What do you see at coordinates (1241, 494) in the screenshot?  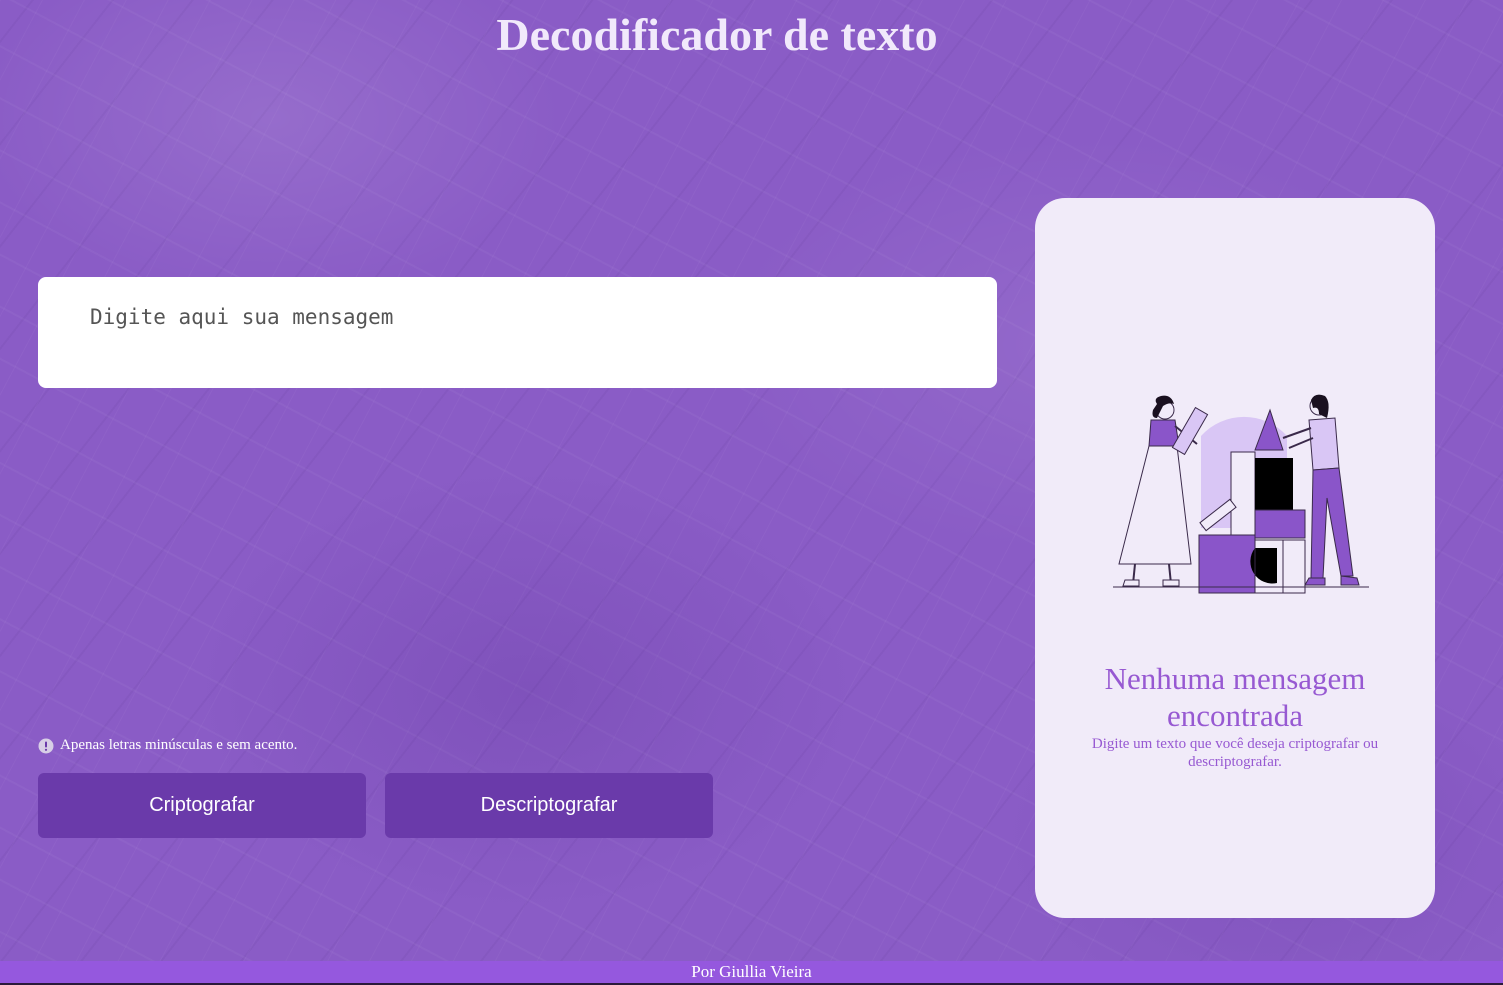 I see `people-building-blocks-illustration` at bounding box center [1241, 494].